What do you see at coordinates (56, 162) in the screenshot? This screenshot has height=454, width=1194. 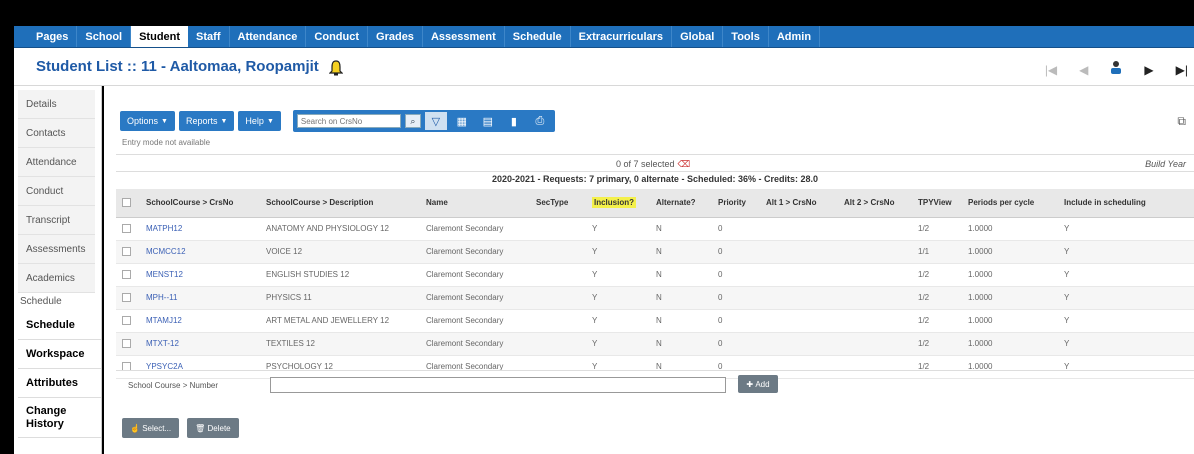 I see `sidebar-item-attendance: Attendance` at bounding box center [56, 162].